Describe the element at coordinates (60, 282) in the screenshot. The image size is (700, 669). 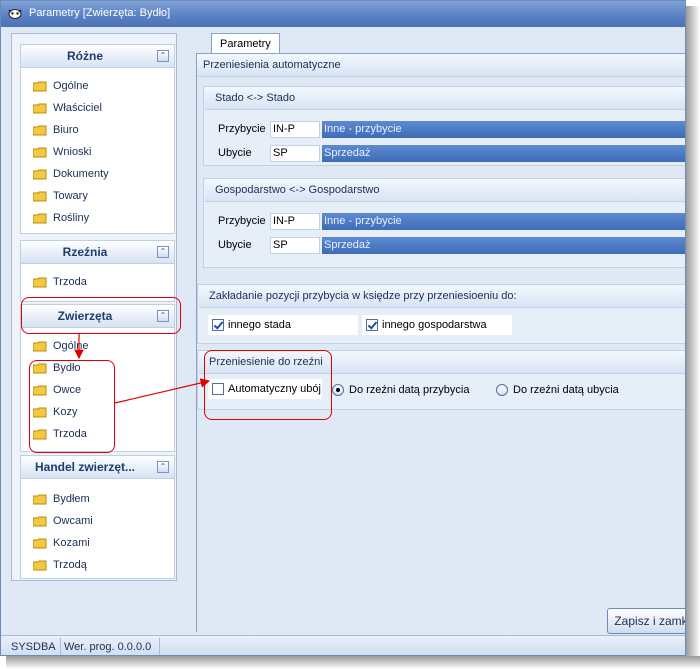
I see `nav-item-trzoda: Trzoda` at that location.